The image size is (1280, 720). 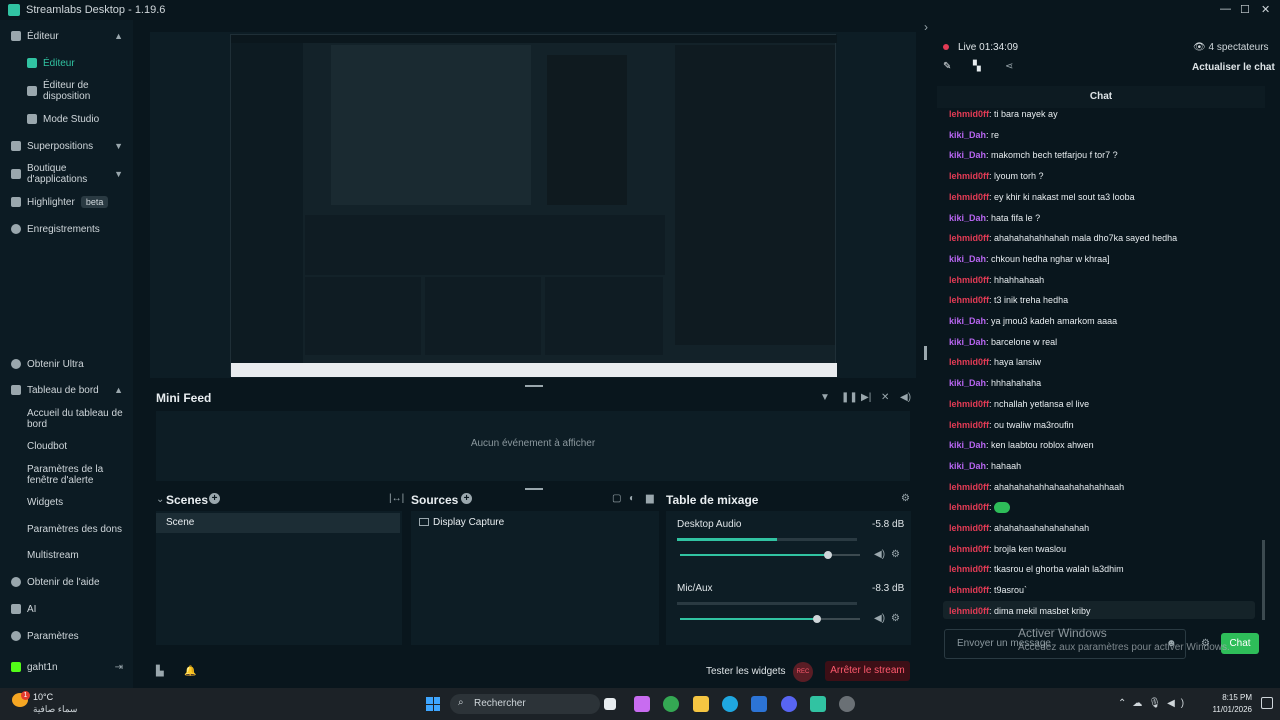 What do you see at coordinates (642, 704) in the screenshot?
I see `copilot-icon` at bounding box center [642, 704].